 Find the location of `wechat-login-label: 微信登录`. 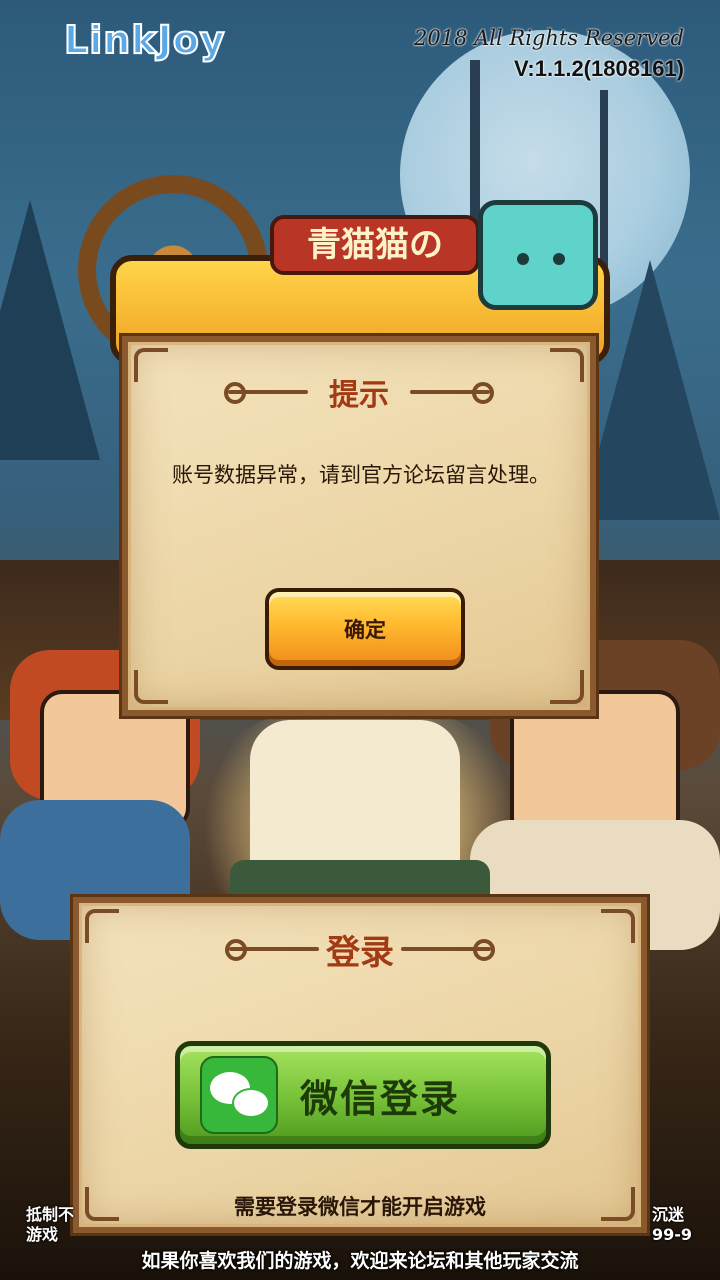

wechat-login-label: 微信登录 is located at coordinates (380, 1099).